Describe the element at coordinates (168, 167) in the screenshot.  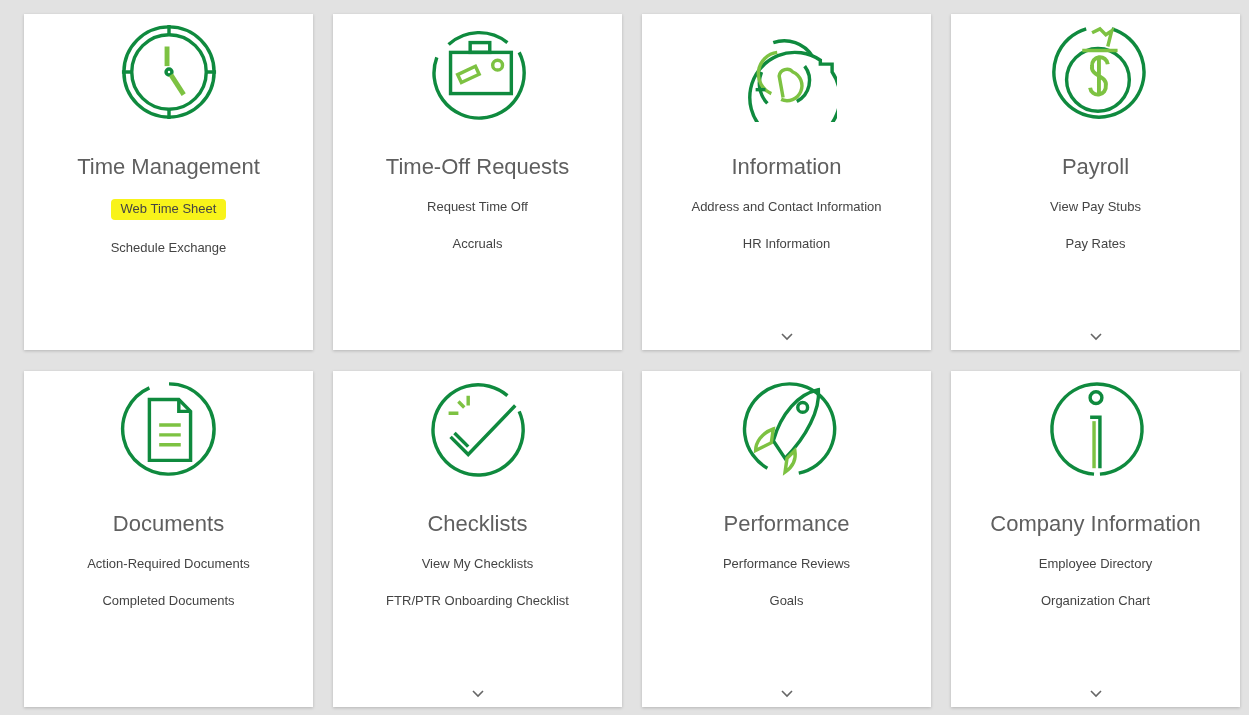
I see `card-title: Time Management` at that location.